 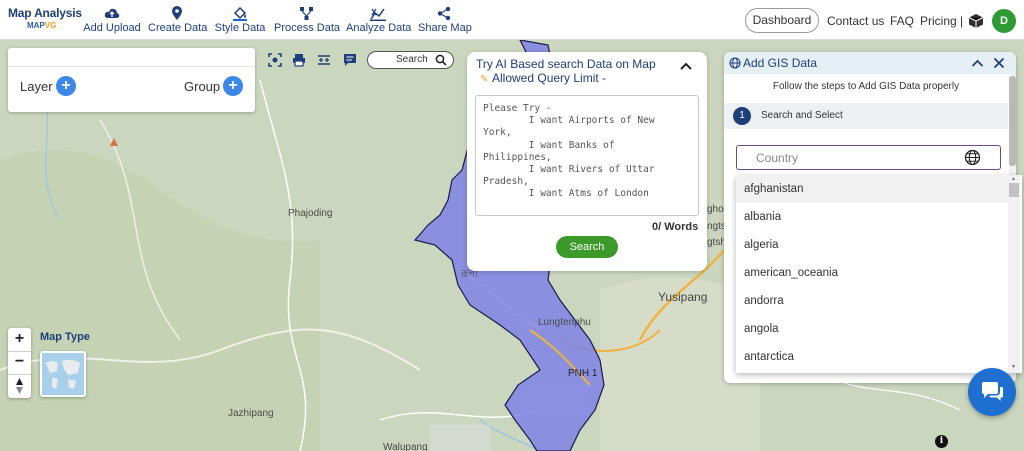 I want to click on cloud-upload-icon, so click(x=112, y=13).